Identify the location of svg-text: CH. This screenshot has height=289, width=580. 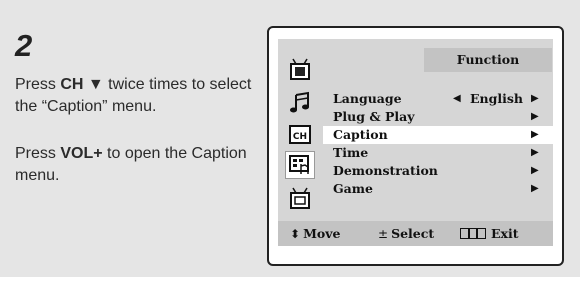
(300, 137).